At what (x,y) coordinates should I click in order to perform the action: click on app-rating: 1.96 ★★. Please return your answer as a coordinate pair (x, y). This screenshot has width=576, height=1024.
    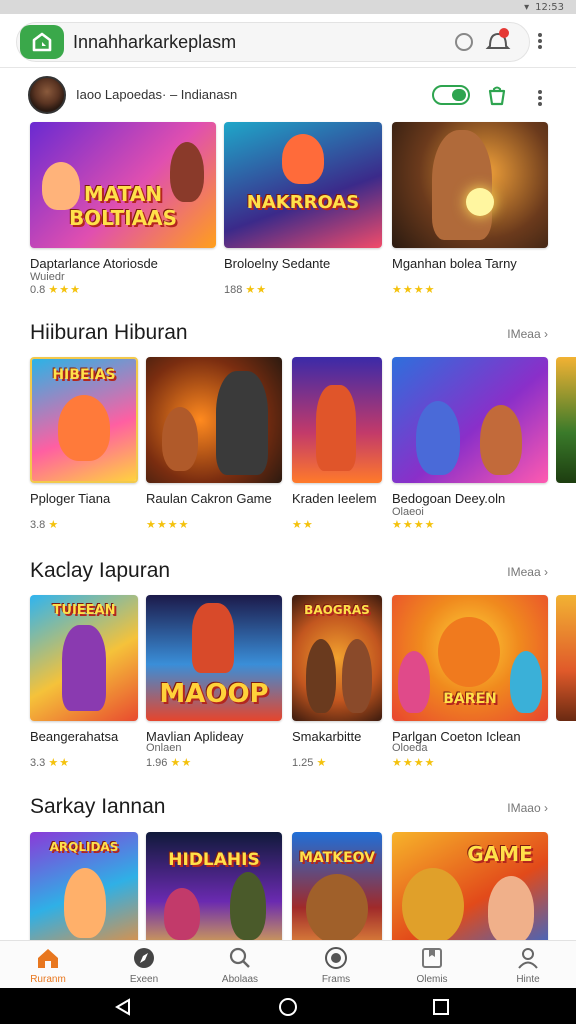
    Looking at the image, I should click on (169, 762).